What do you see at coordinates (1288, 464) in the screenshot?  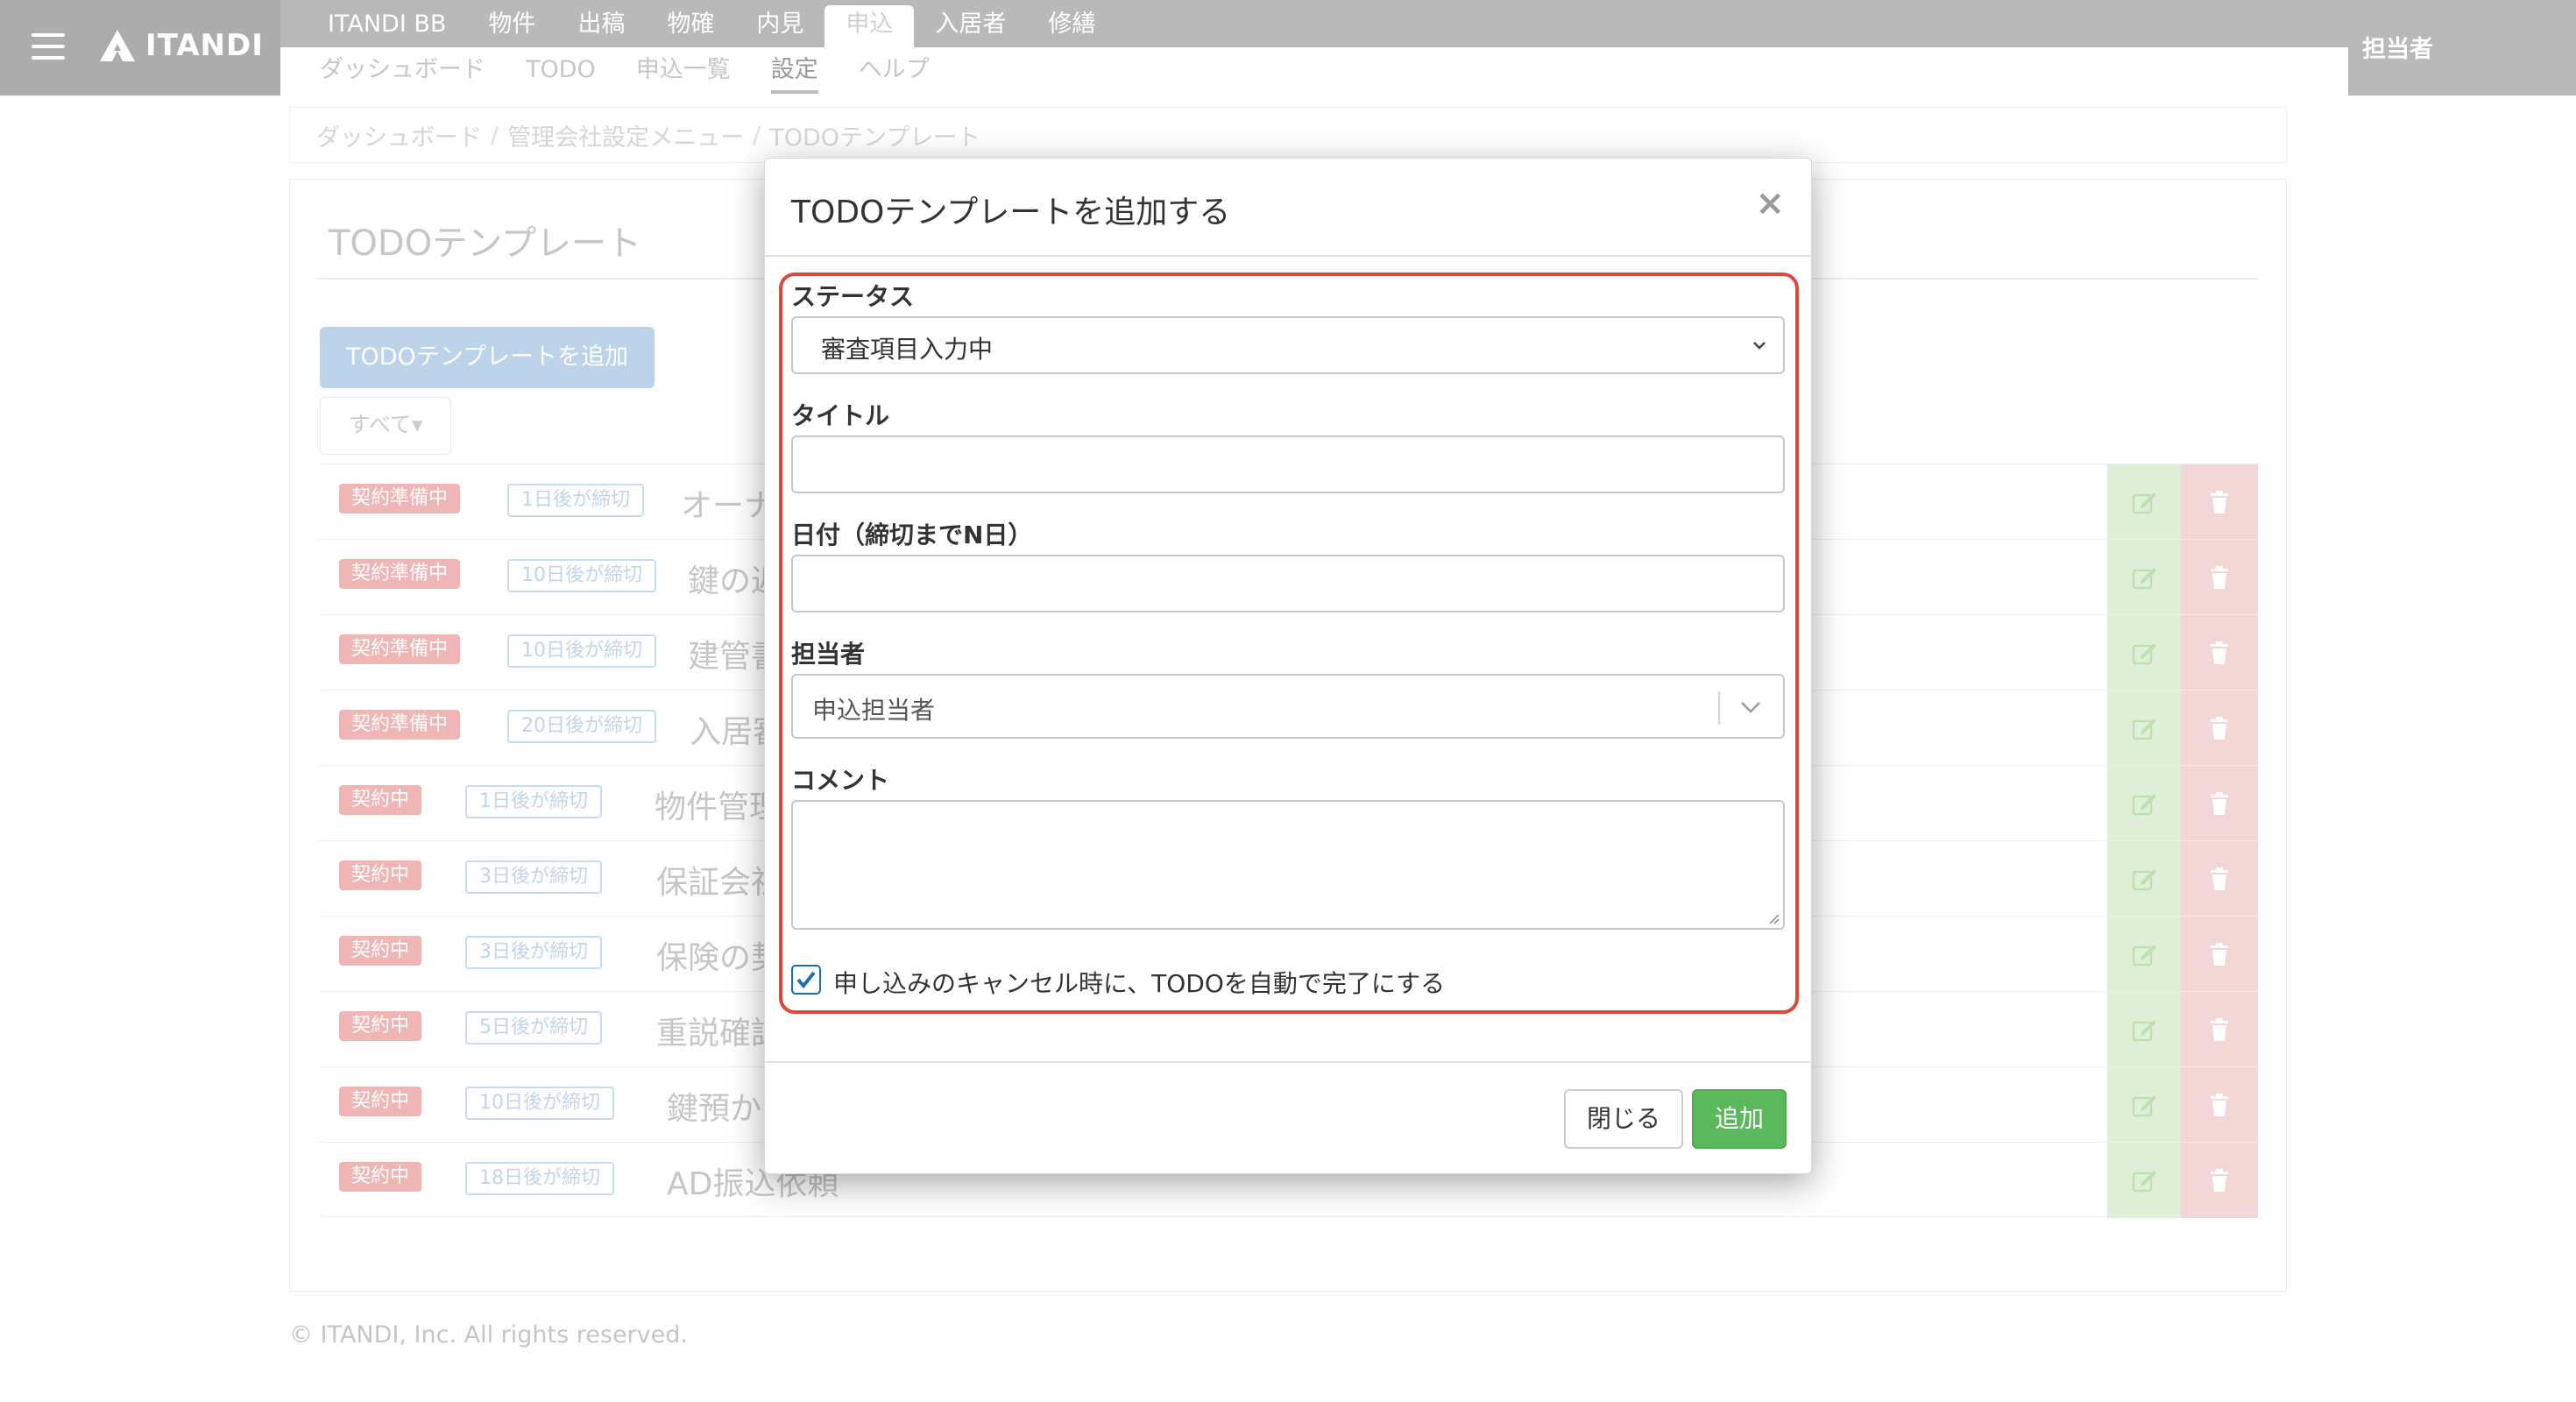 I see `title-input` at bounding box center [1288, 464].